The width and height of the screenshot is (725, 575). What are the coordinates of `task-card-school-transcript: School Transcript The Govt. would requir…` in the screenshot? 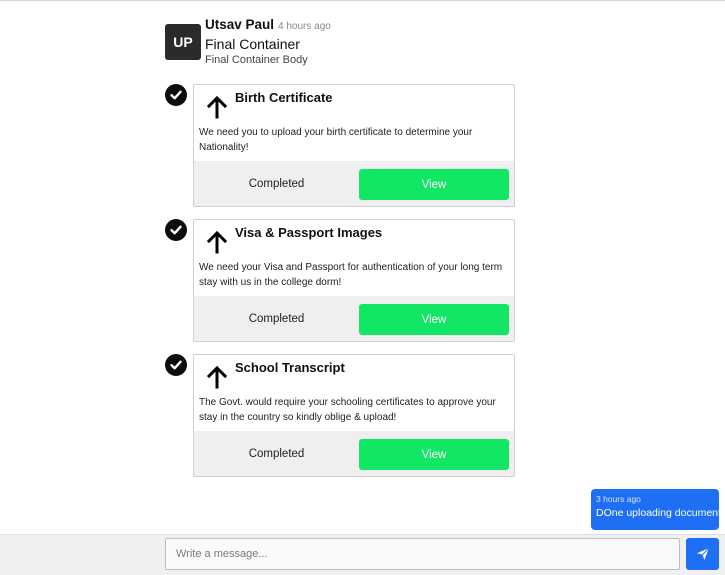 It's located at (354, 415).